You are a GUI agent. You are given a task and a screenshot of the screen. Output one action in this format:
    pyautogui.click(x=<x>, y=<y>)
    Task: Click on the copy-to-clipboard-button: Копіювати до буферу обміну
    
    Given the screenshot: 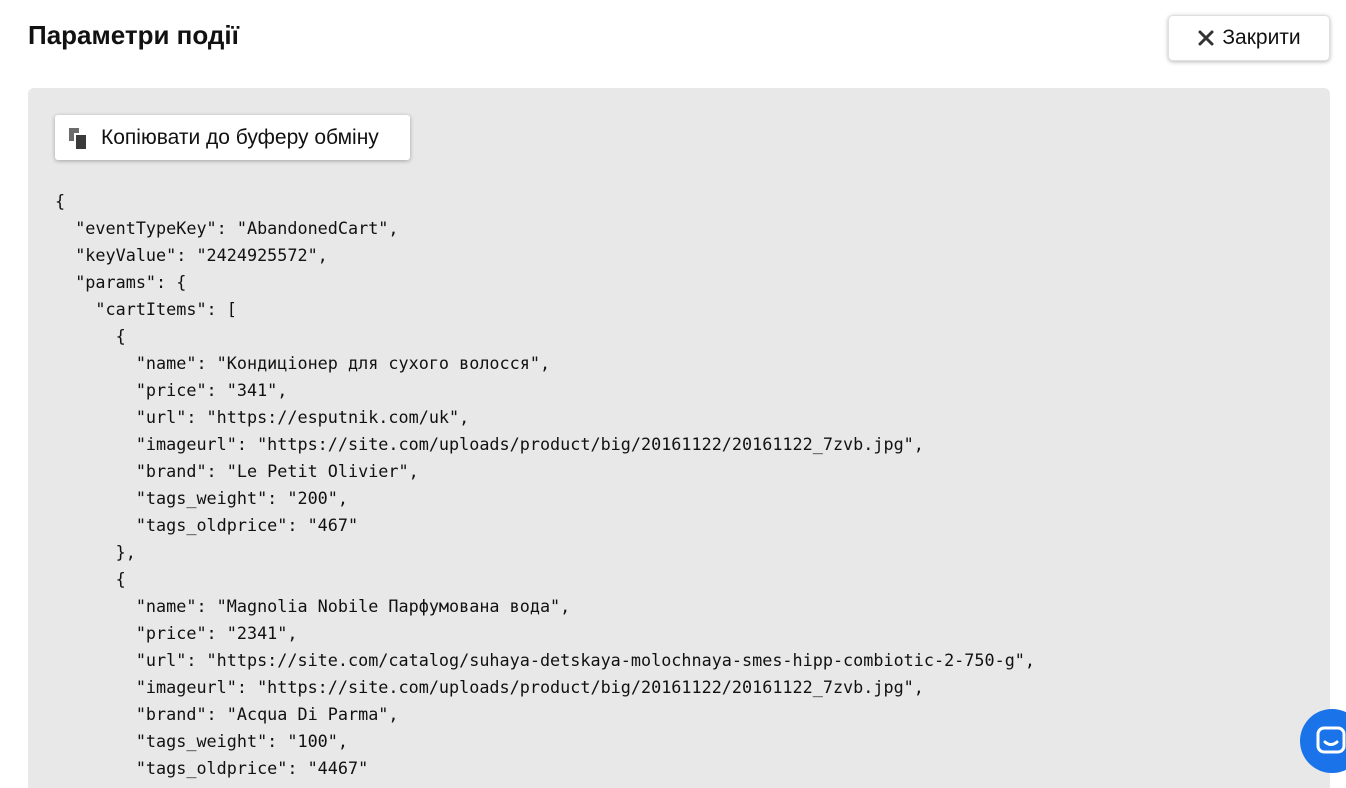 What is the action you would take?
    pyautogui.click(x=232, y=137)
    